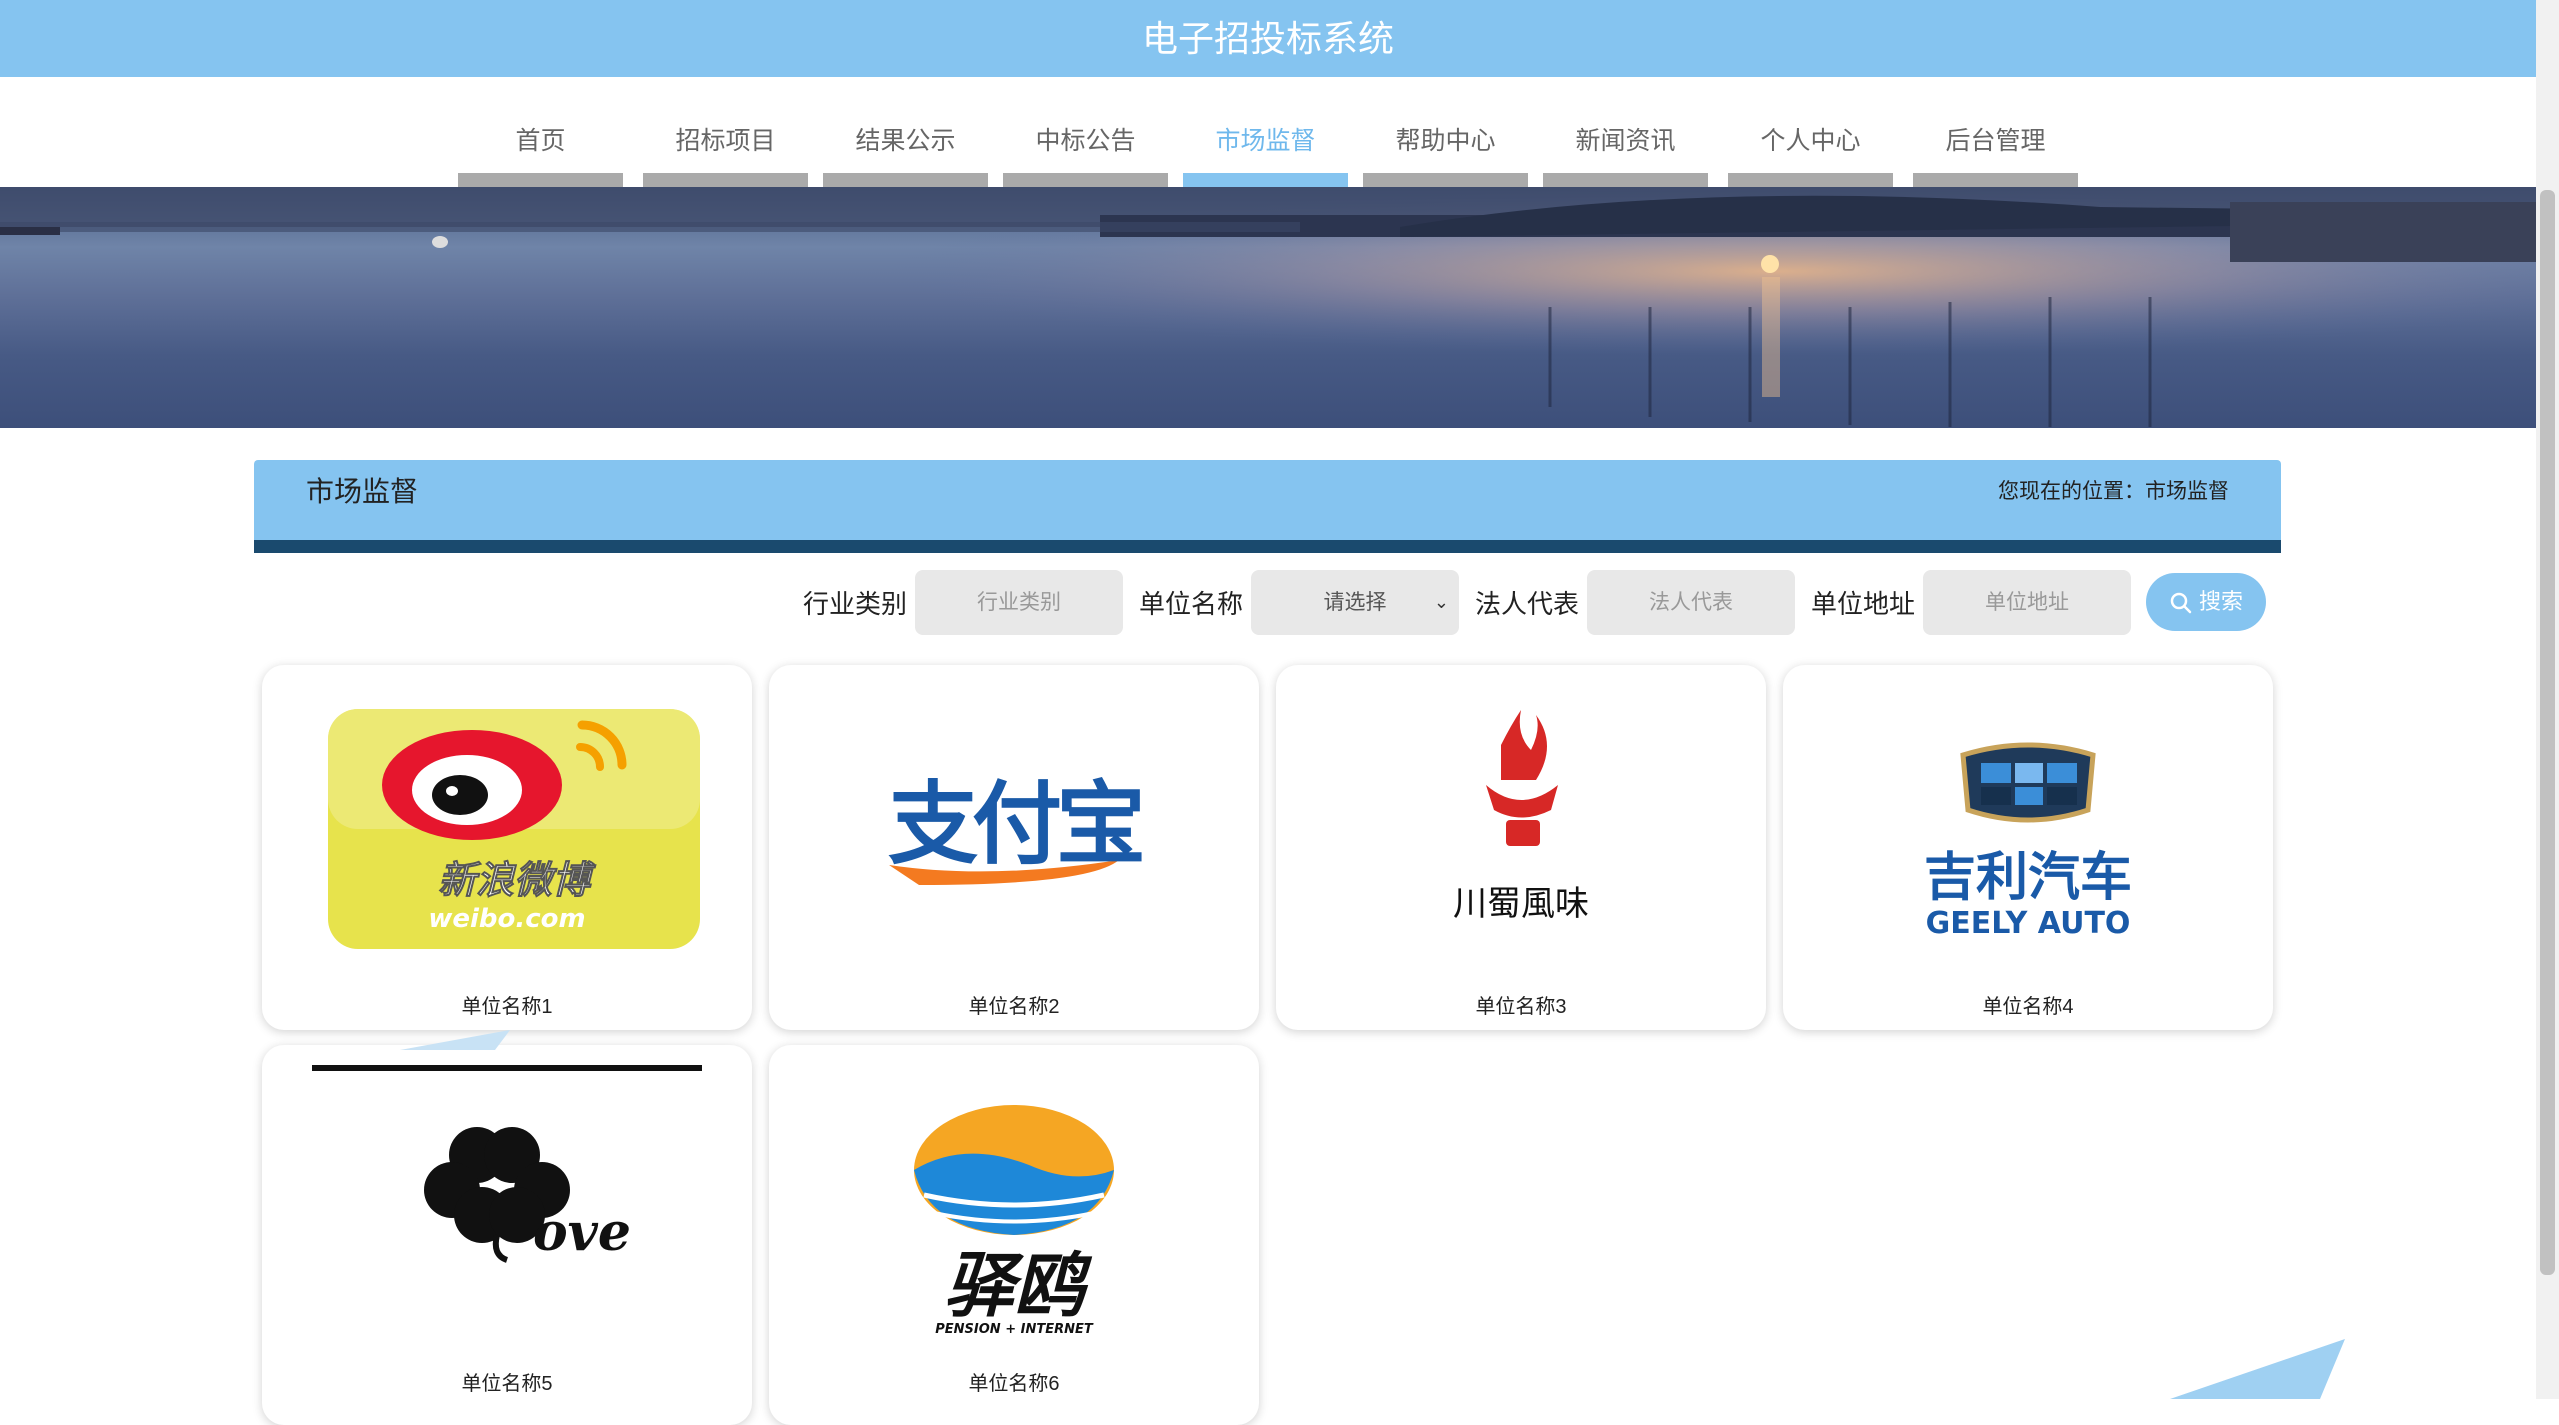  Describe the element at coordinates (2220, 601) in the screenshot. I see `search-button-label: 搜索` at that location.